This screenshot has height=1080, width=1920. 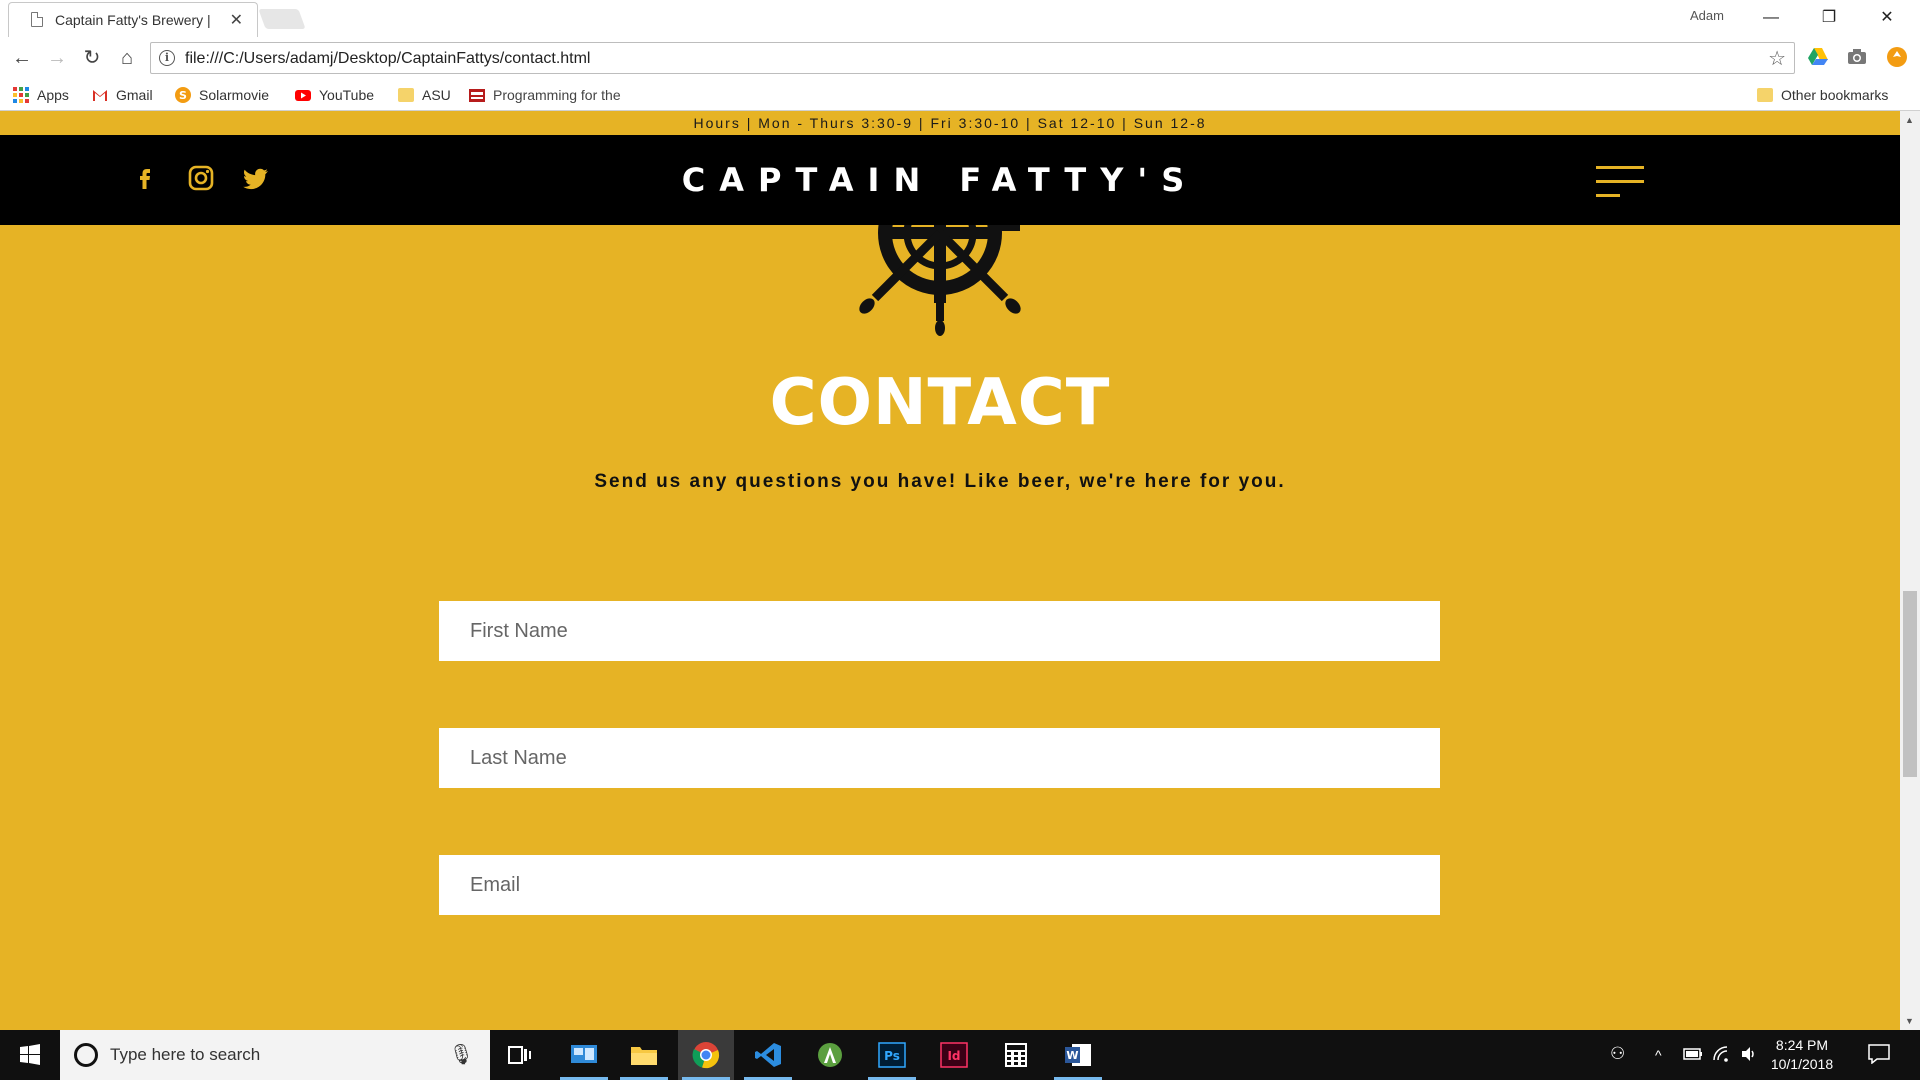 What do you see at coordinates (1777, 58) in the screenshot?
I see `bookmark-star-icon: ☆` at bounding box center [1777, 58].